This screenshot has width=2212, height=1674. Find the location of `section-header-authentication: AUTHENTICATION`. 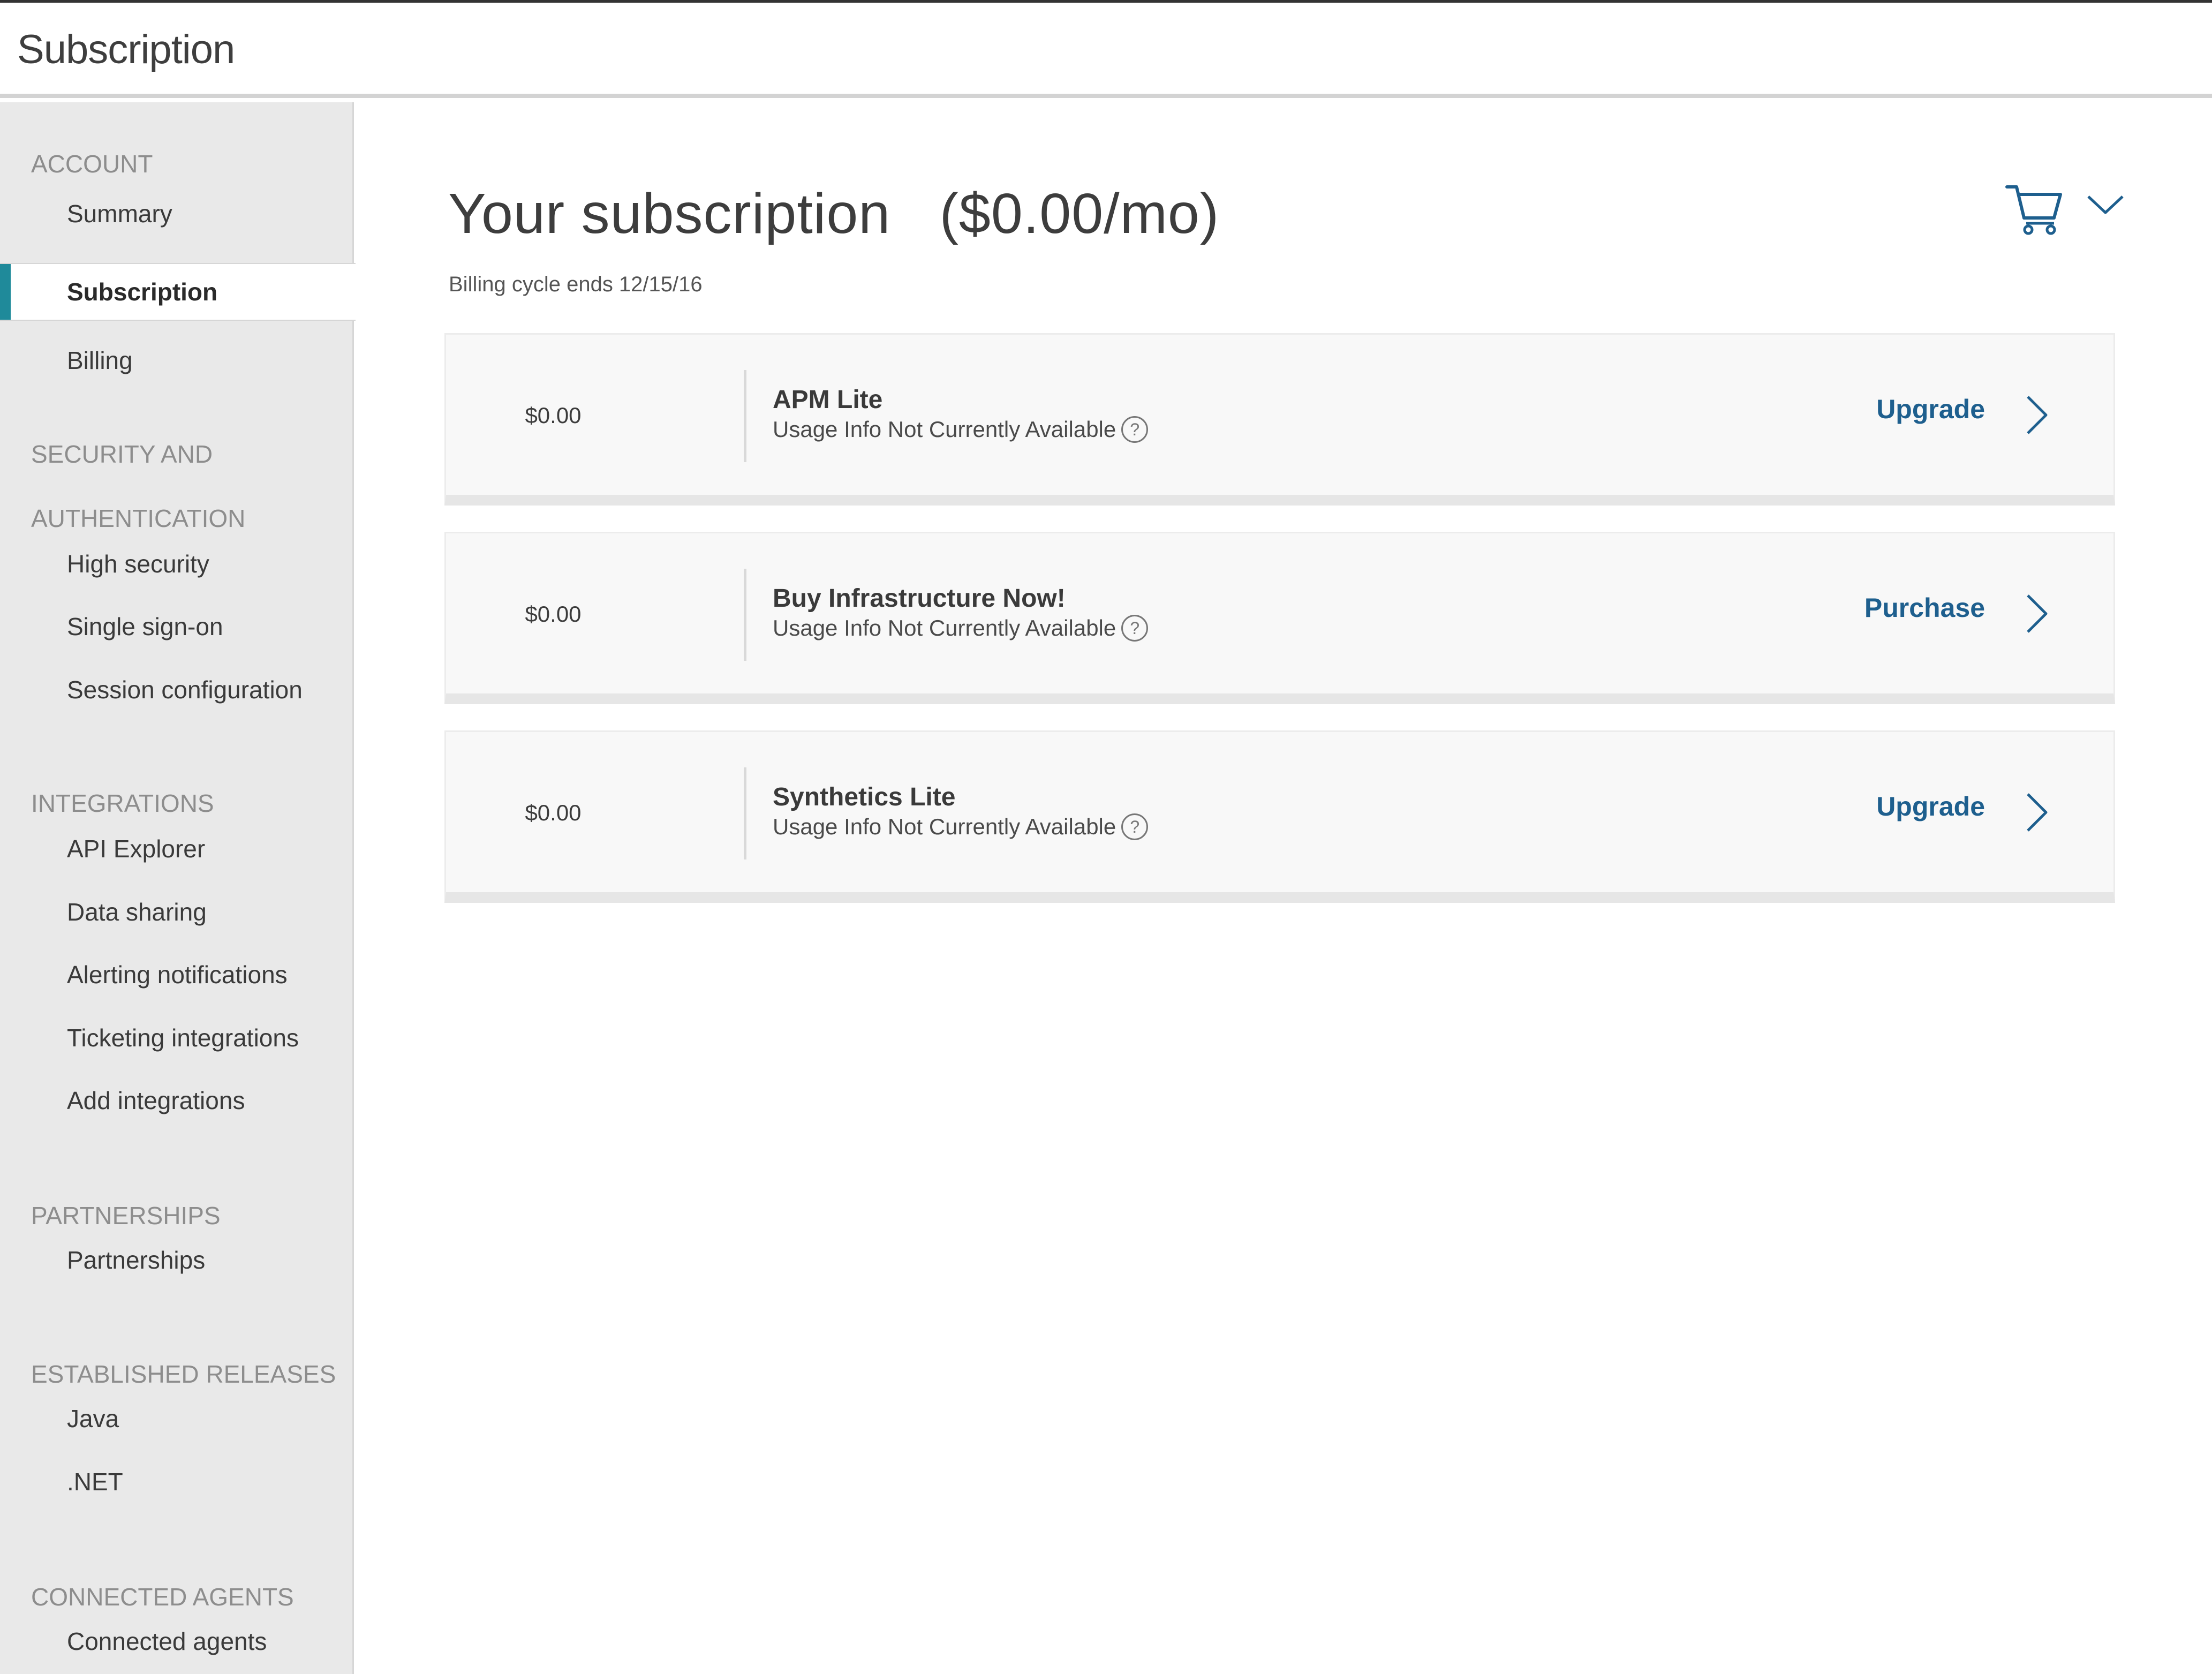

section-header-authentication: AUTHENTICATION is located at coordinates (139, 518).